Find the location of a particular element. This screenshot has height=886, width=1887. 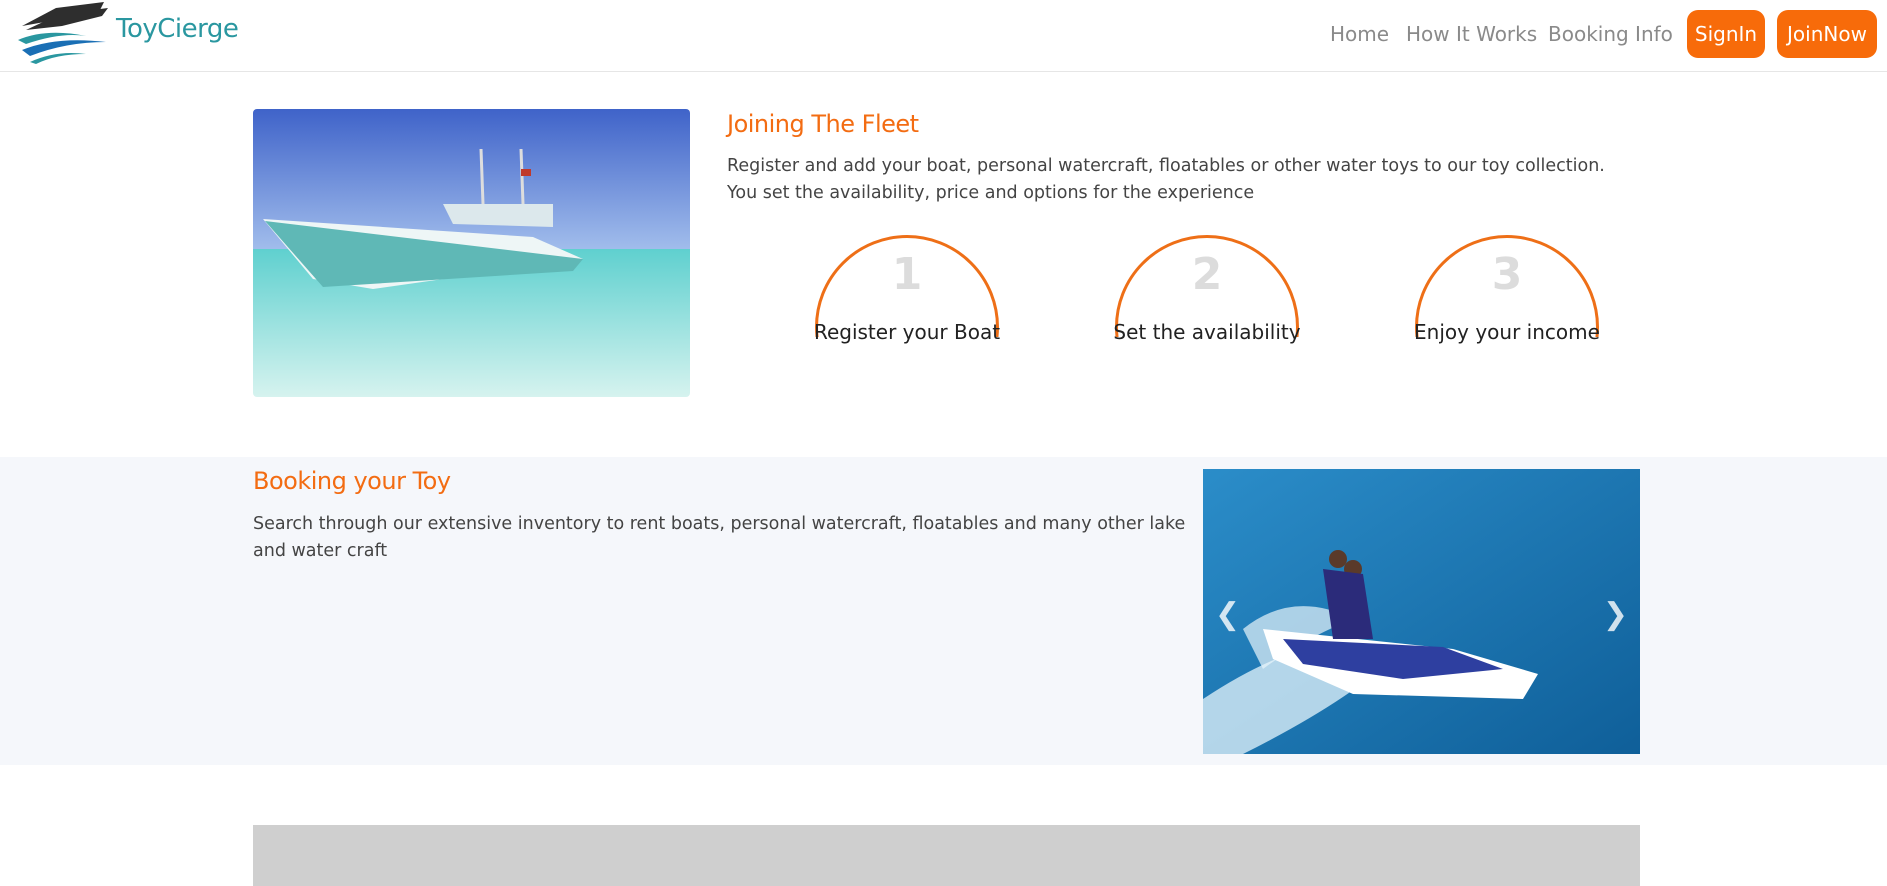

nav-booking-info-link: Booking Info is located at coordinates (1610, 34).